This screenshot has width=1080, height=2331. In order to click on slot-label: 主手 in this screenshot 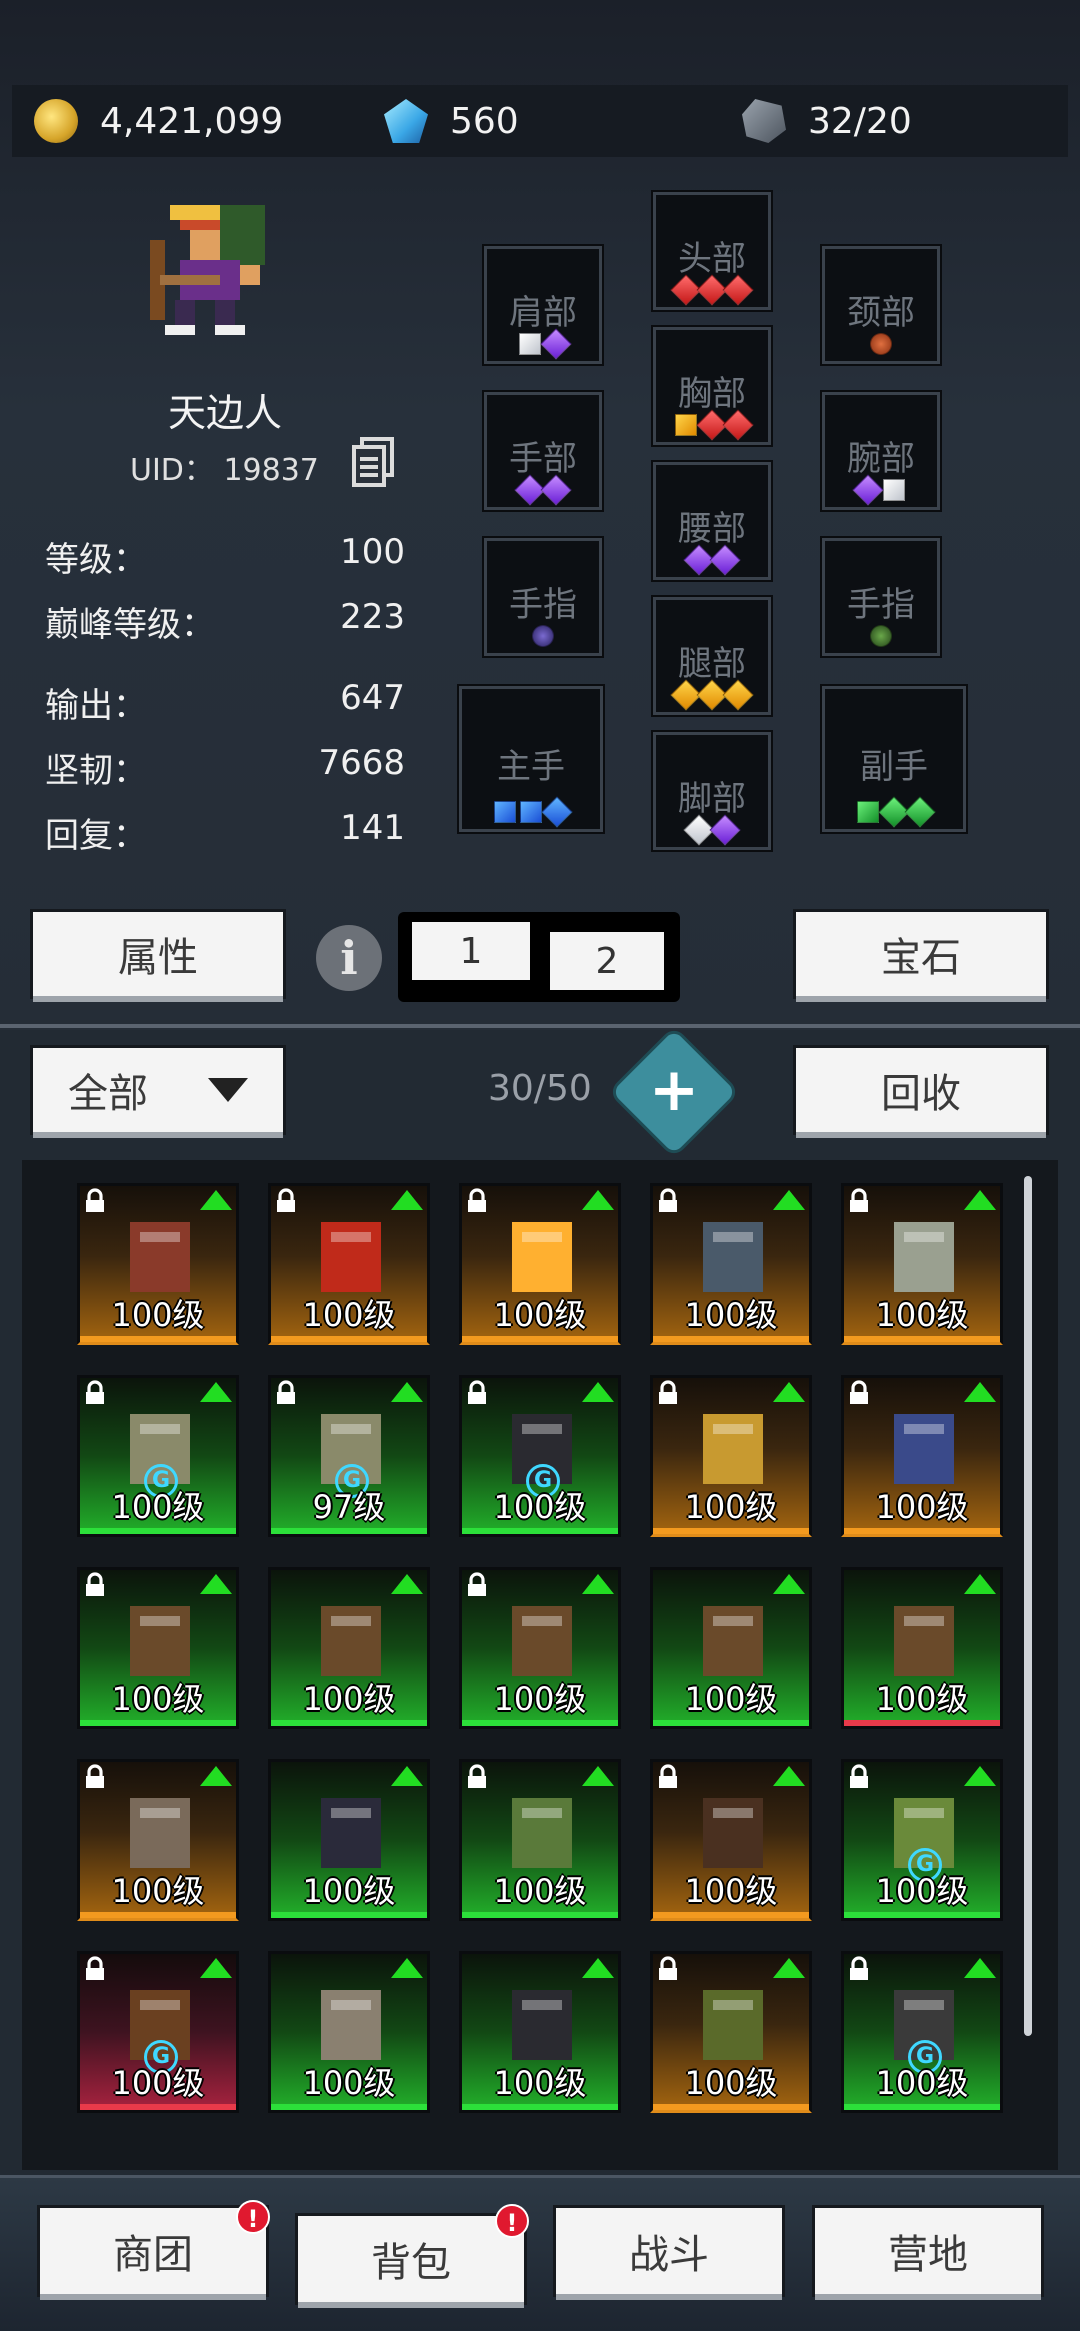, I will do `click(531, 767)`.